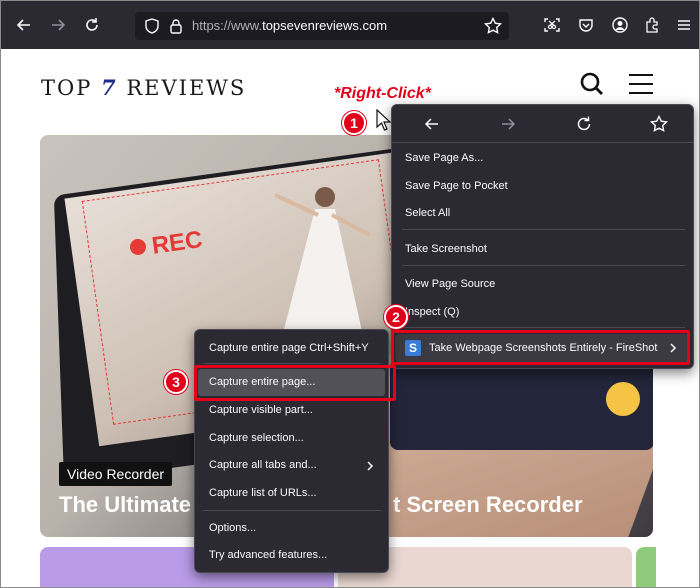  Describe the element at coordinates (456, 186) in the screenshot. I see `menu-item-save-to-pocket: Save Page to Pocket` at that location.